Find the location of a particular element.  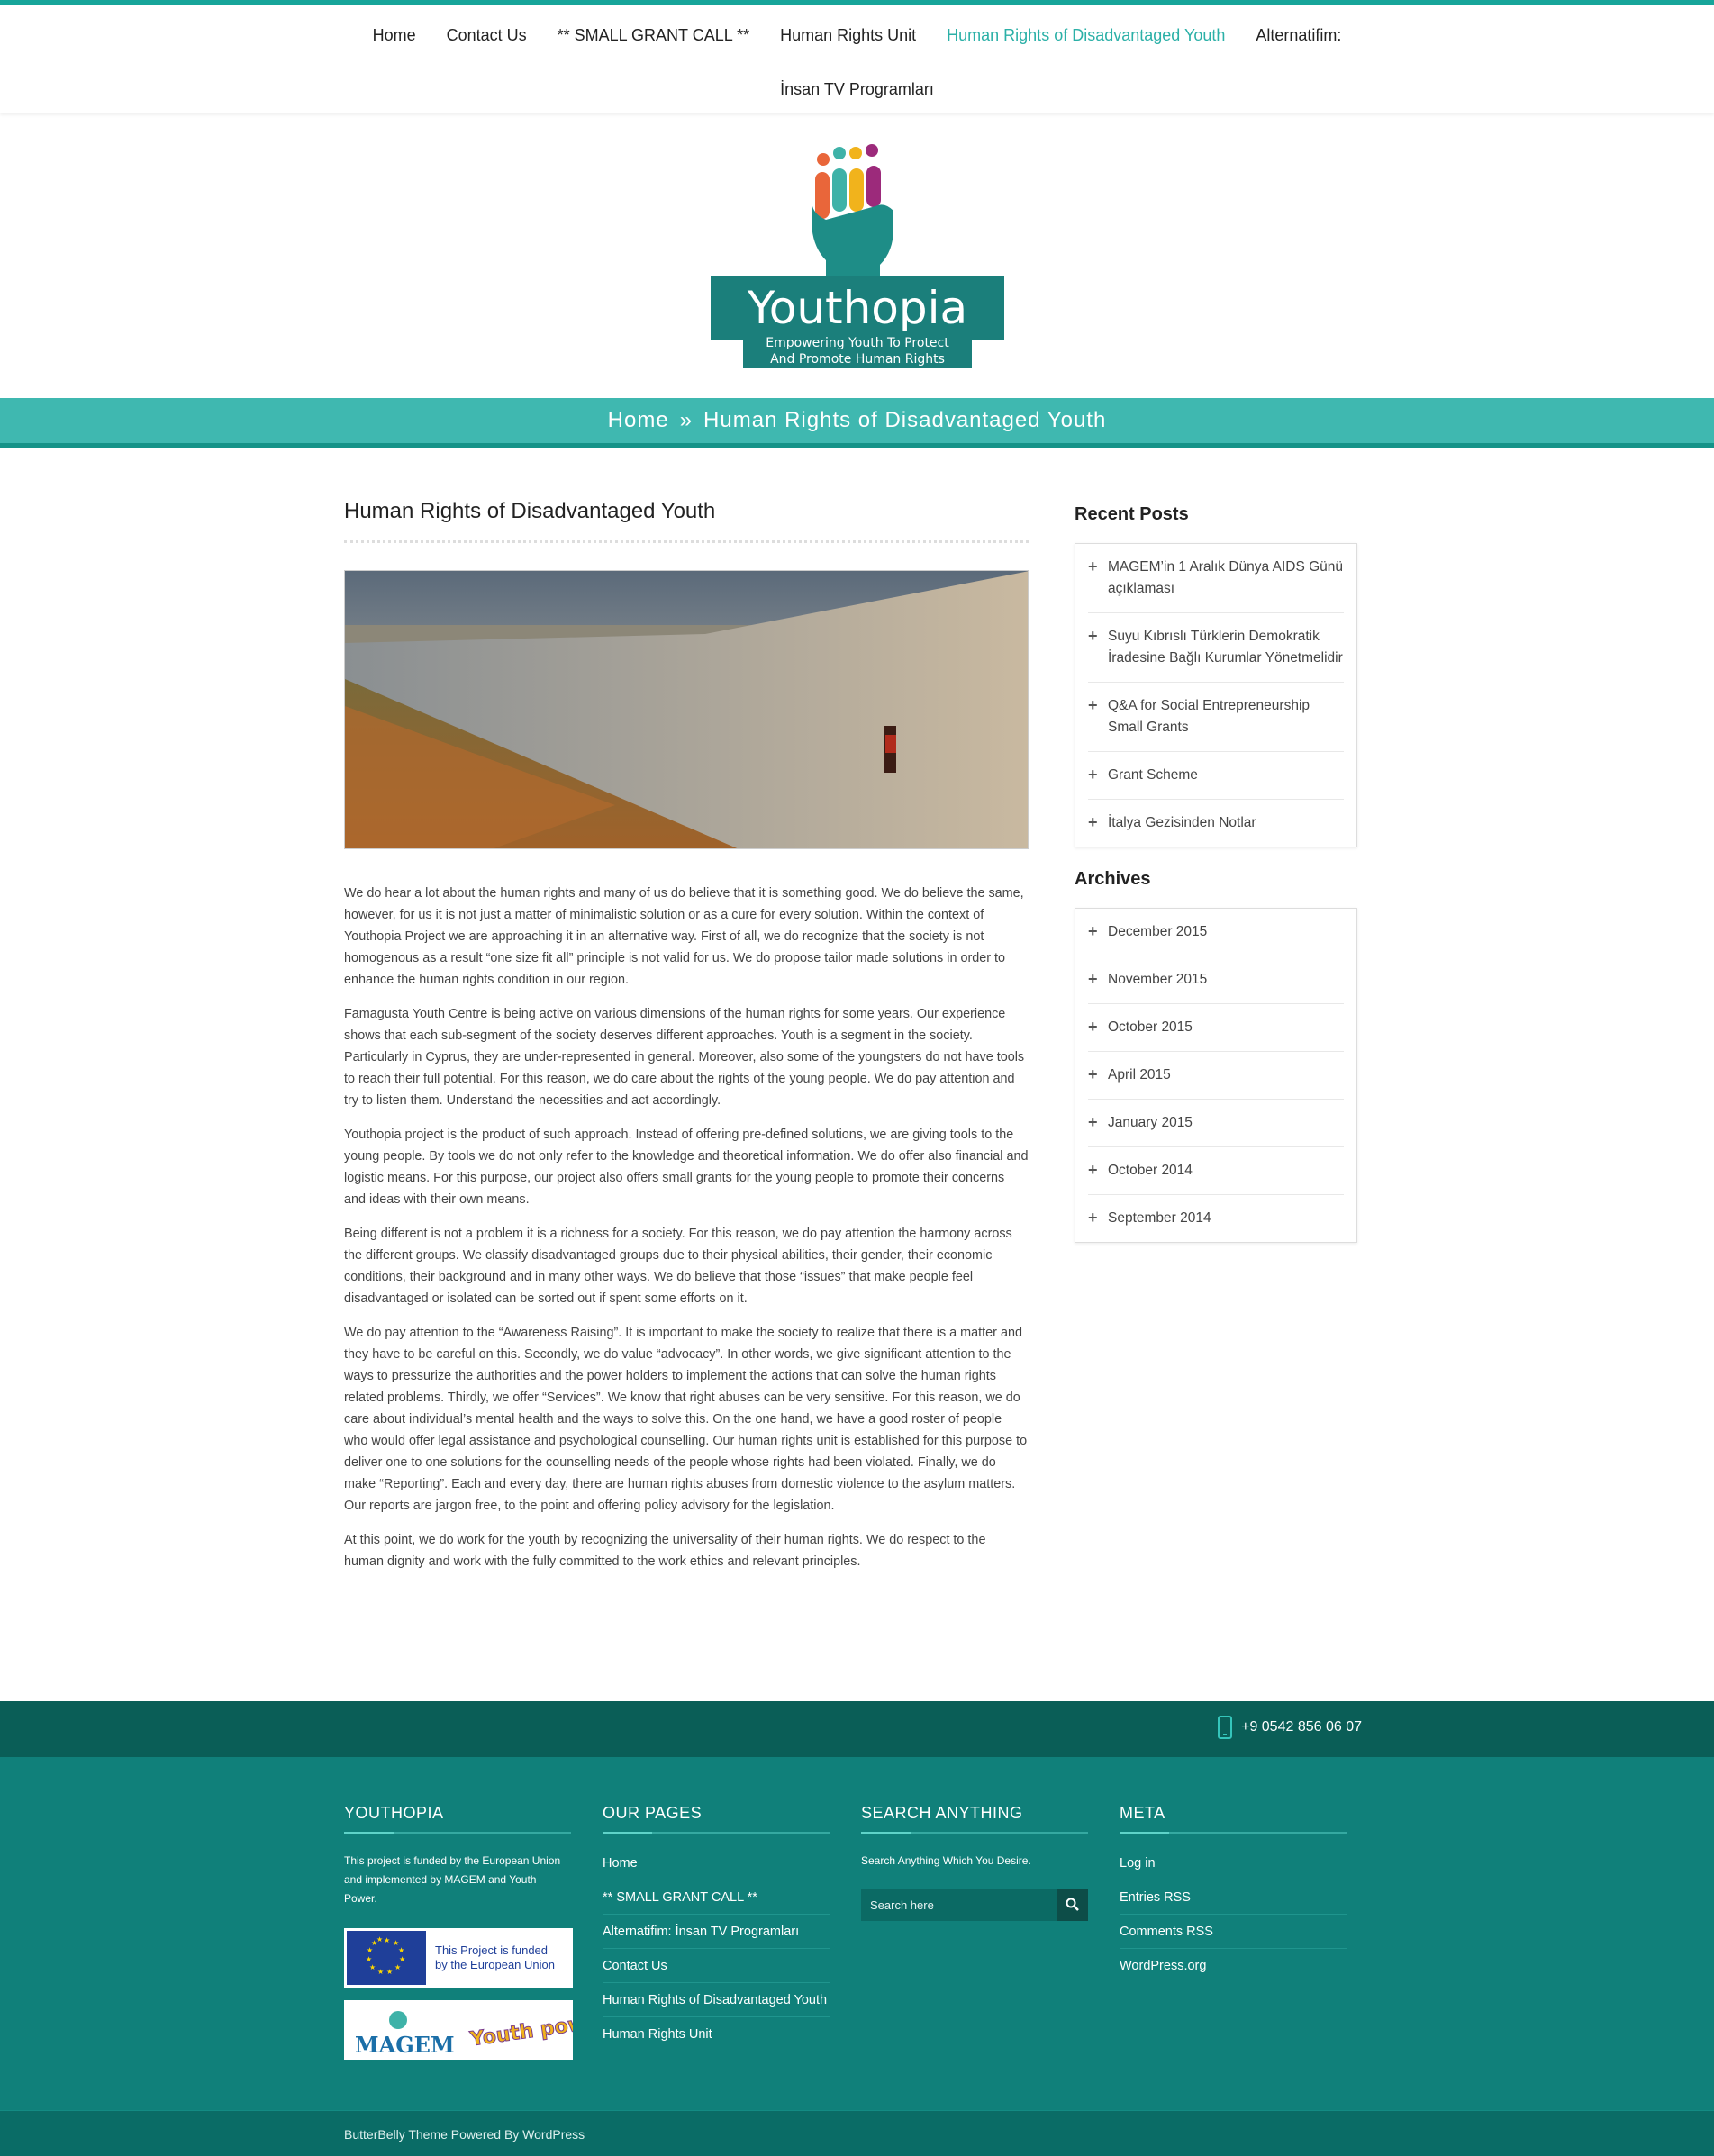

nav-row-2: İnsan TV Programları is located at coordinates (857, 89).